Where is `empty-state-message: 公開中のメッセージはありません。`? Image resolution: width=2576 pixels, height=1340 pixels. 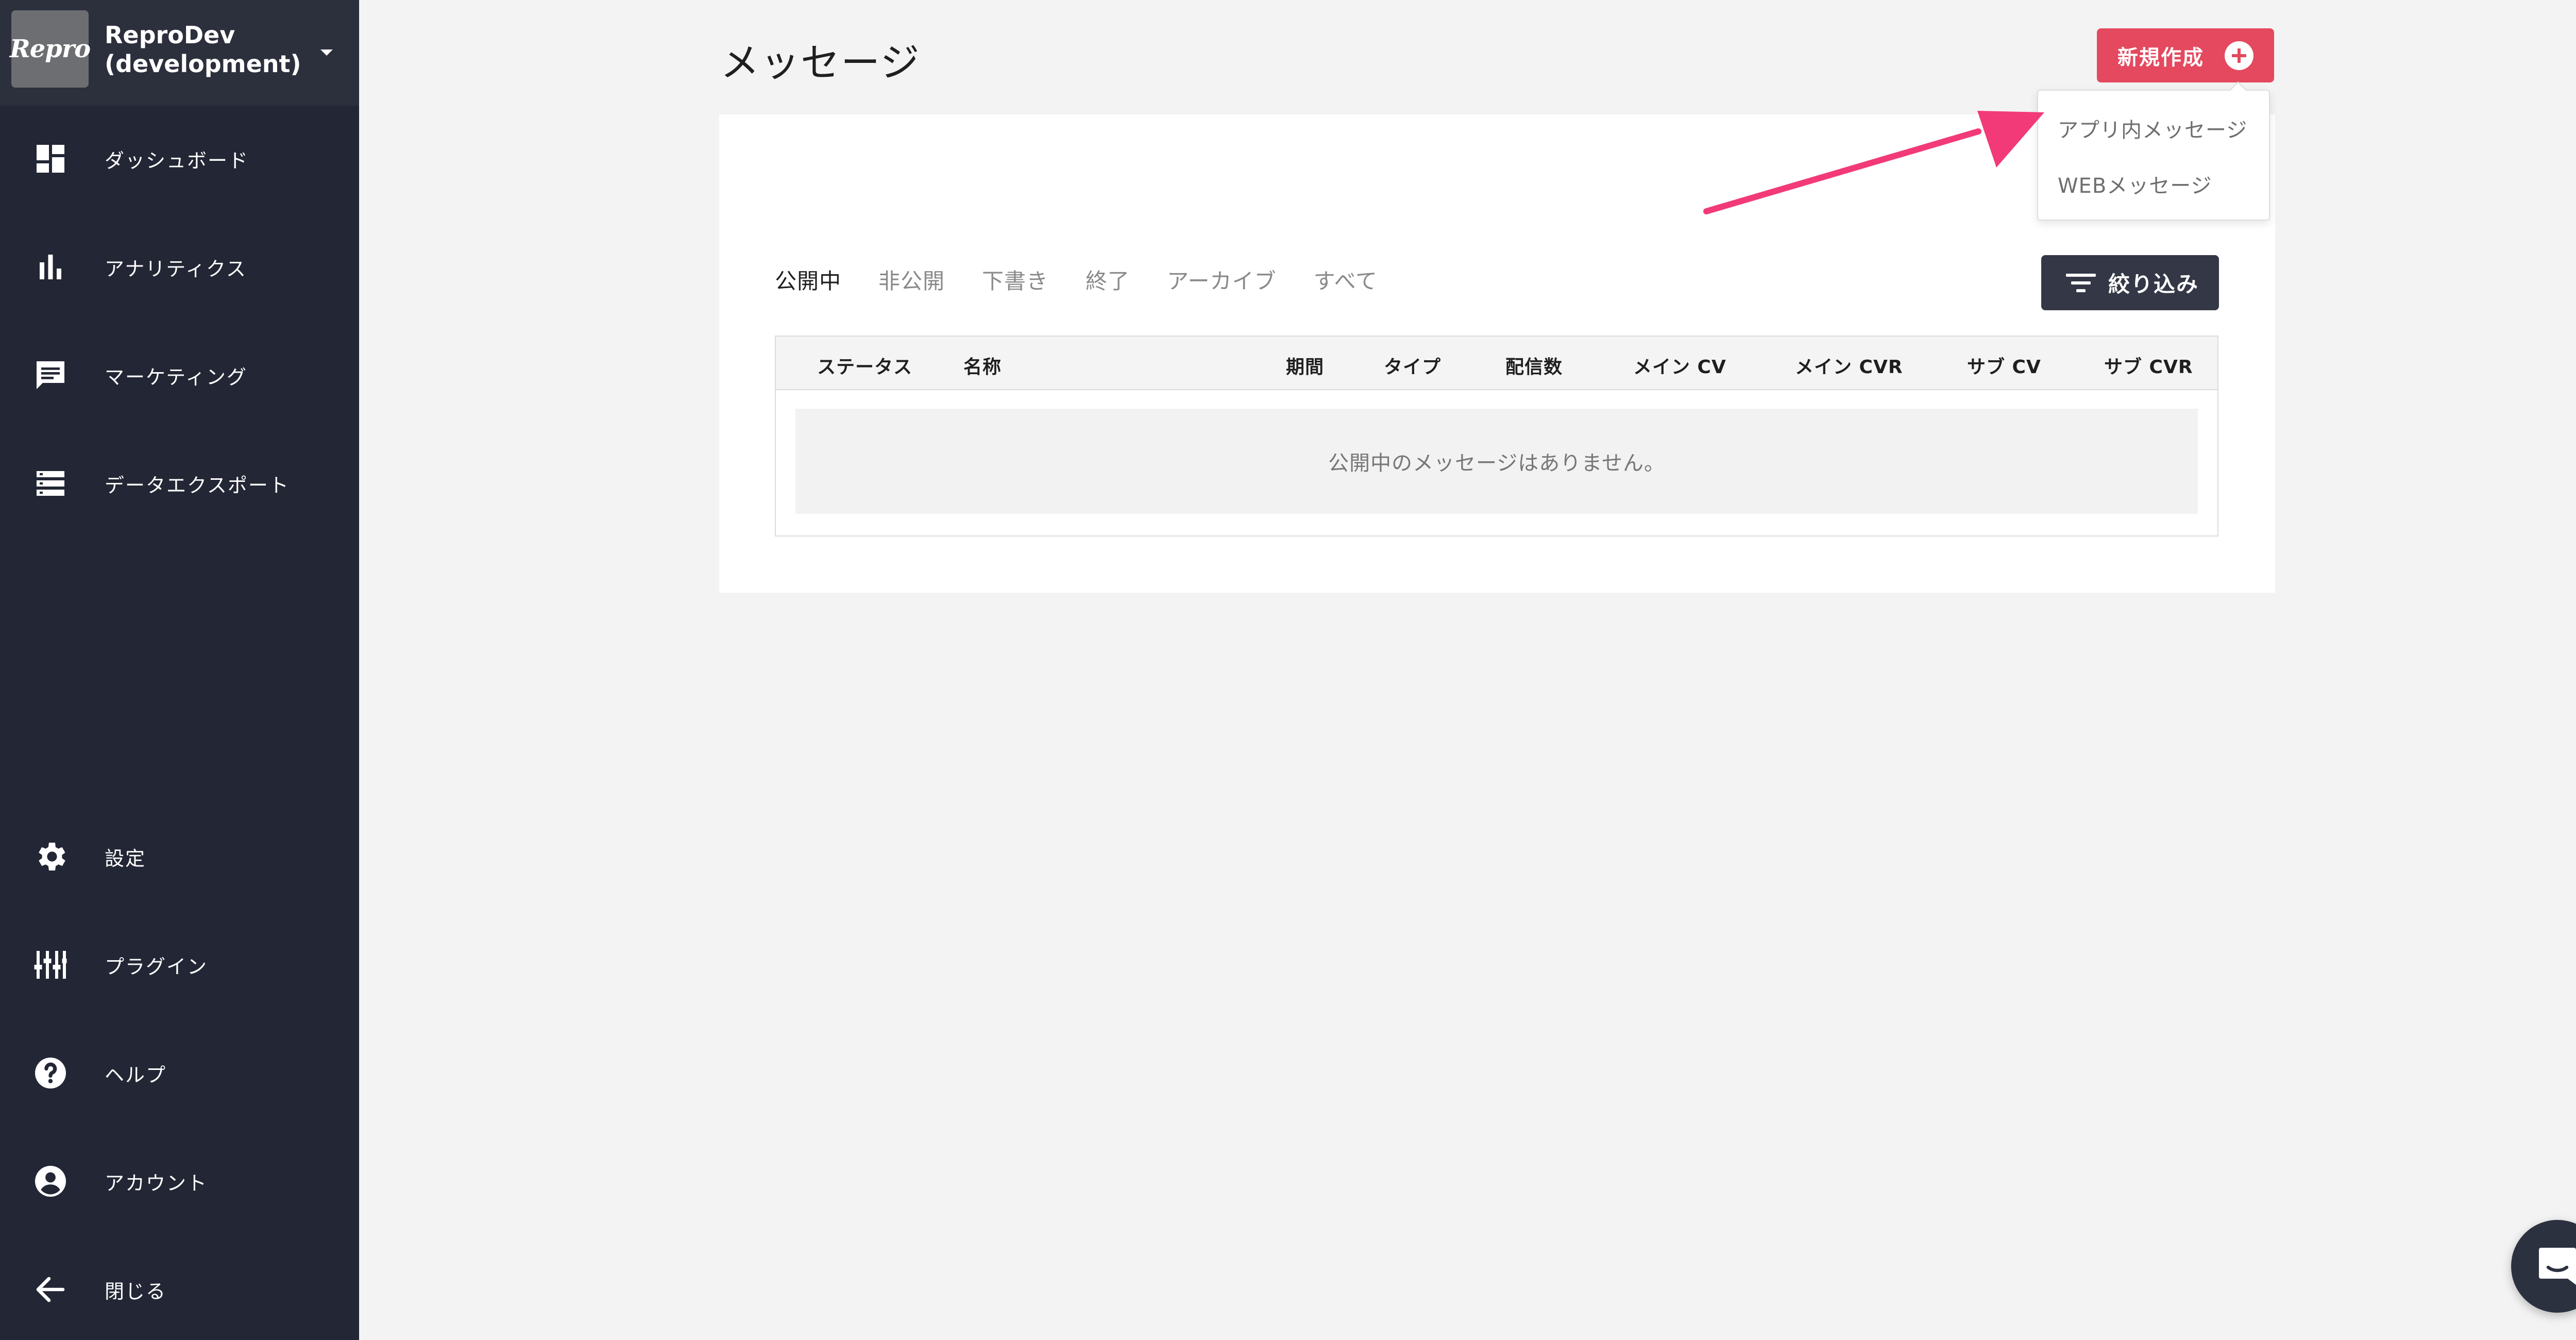 empty-state-message: 公開中のメッセージはありません。 is located at coordinates (1496, 461).